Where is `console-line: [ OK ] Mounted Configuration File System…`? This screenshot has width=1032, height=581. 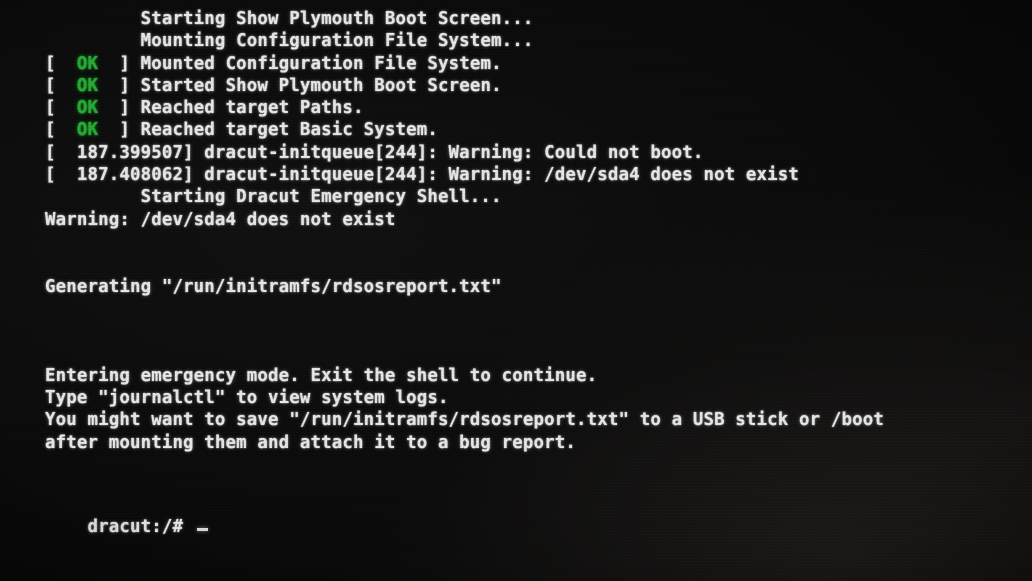 console-line: [ OK ] Mounted Configuration File System… is located at coordinates (538, 64).